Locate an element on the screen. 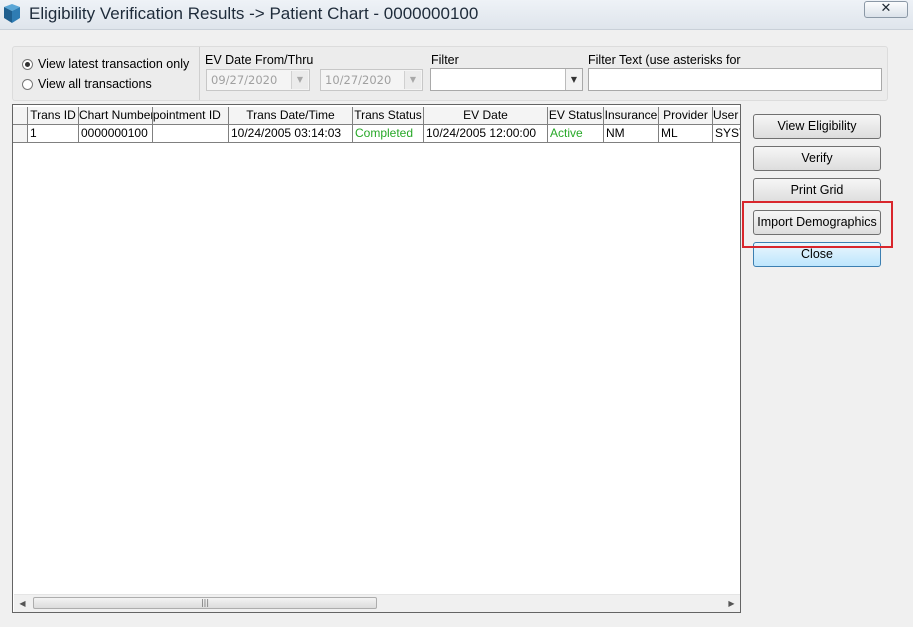  window-close-button: ✕ is located at coordinates (886, 9).